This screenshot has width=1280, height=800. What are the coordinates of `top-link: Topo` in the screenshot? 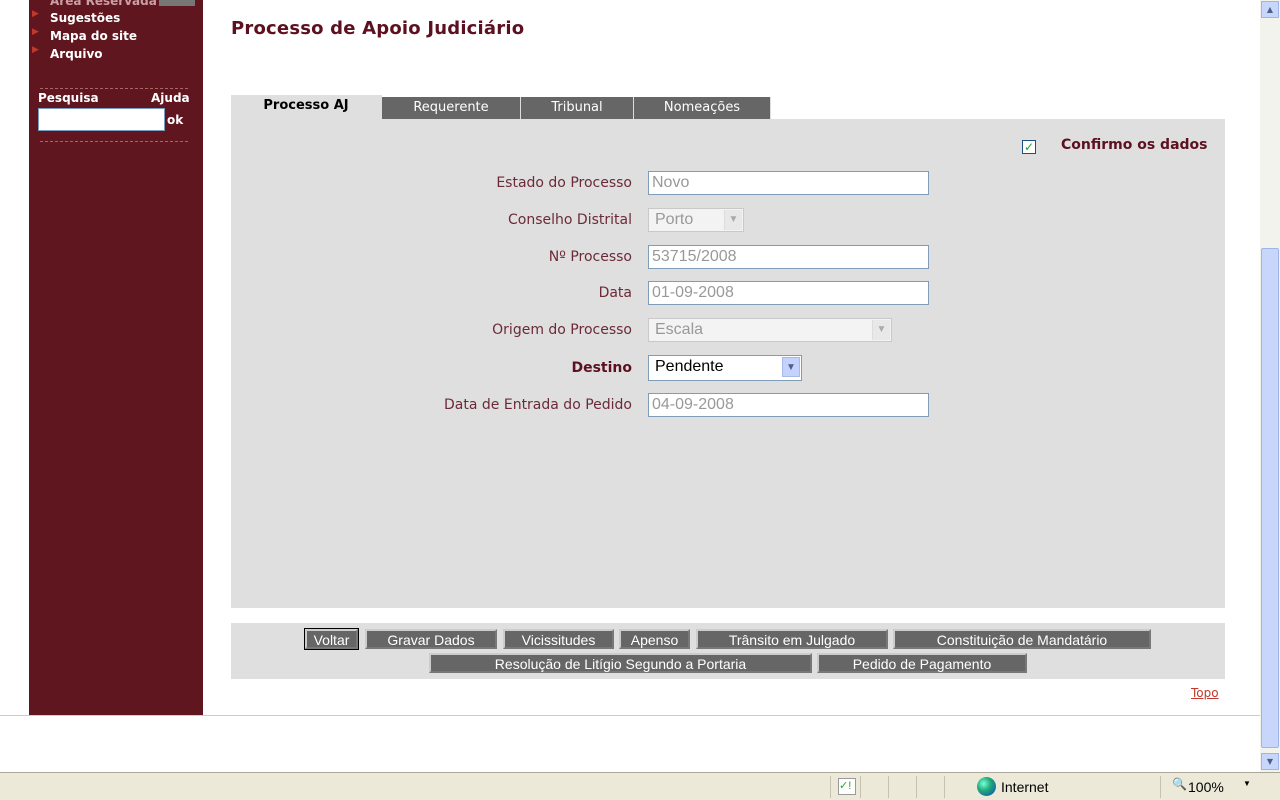 It's located at (1205, 693).